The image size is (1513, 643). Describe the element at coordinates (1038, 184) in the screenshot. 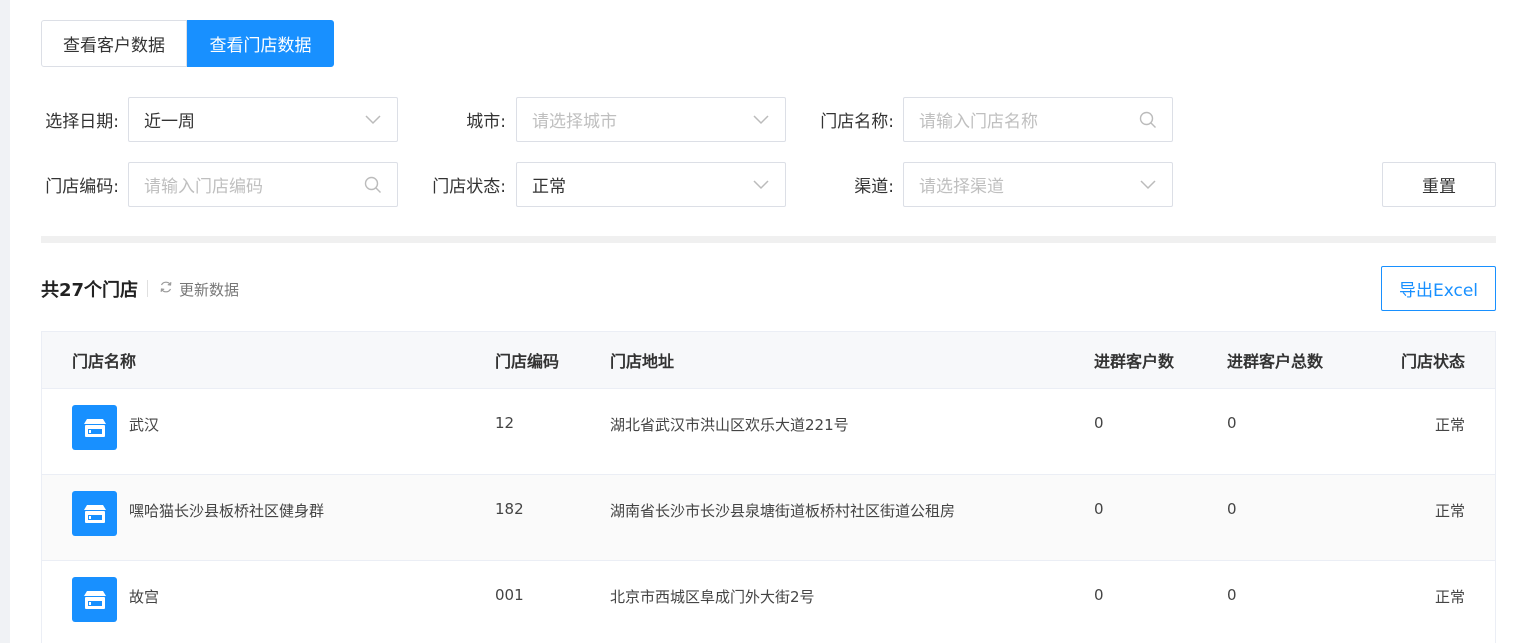

I see `channel-select: 请选择渠道` at that location.